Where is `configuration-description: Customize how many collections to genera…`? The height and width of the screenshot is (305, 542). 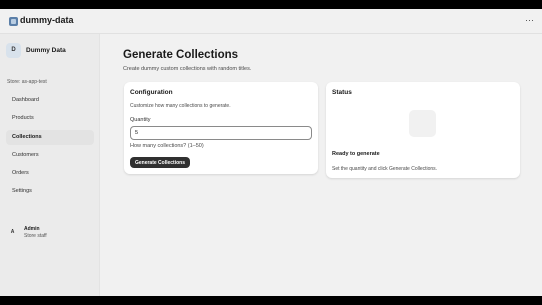
configuration-description: Customize how many collections to genera… is located at coordinates (180, 106).